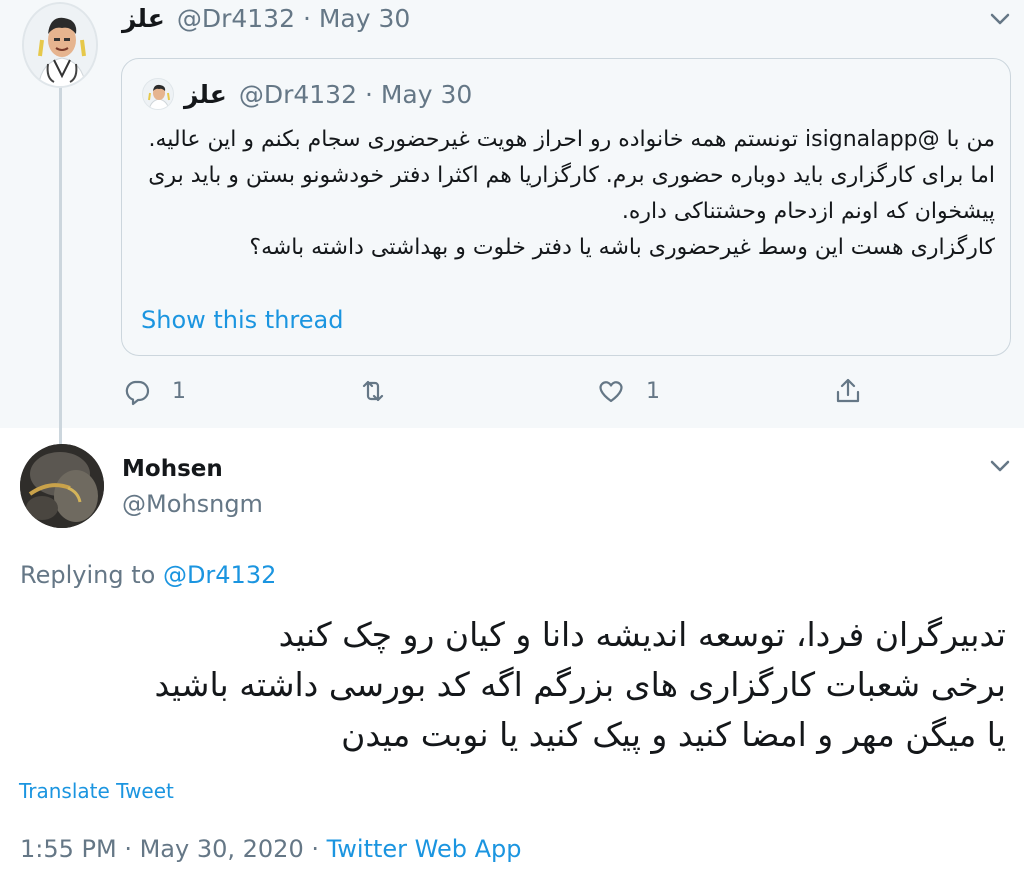  I want to click on parent-handle-date: @Dr4132 · May 30, so click(293, 18).